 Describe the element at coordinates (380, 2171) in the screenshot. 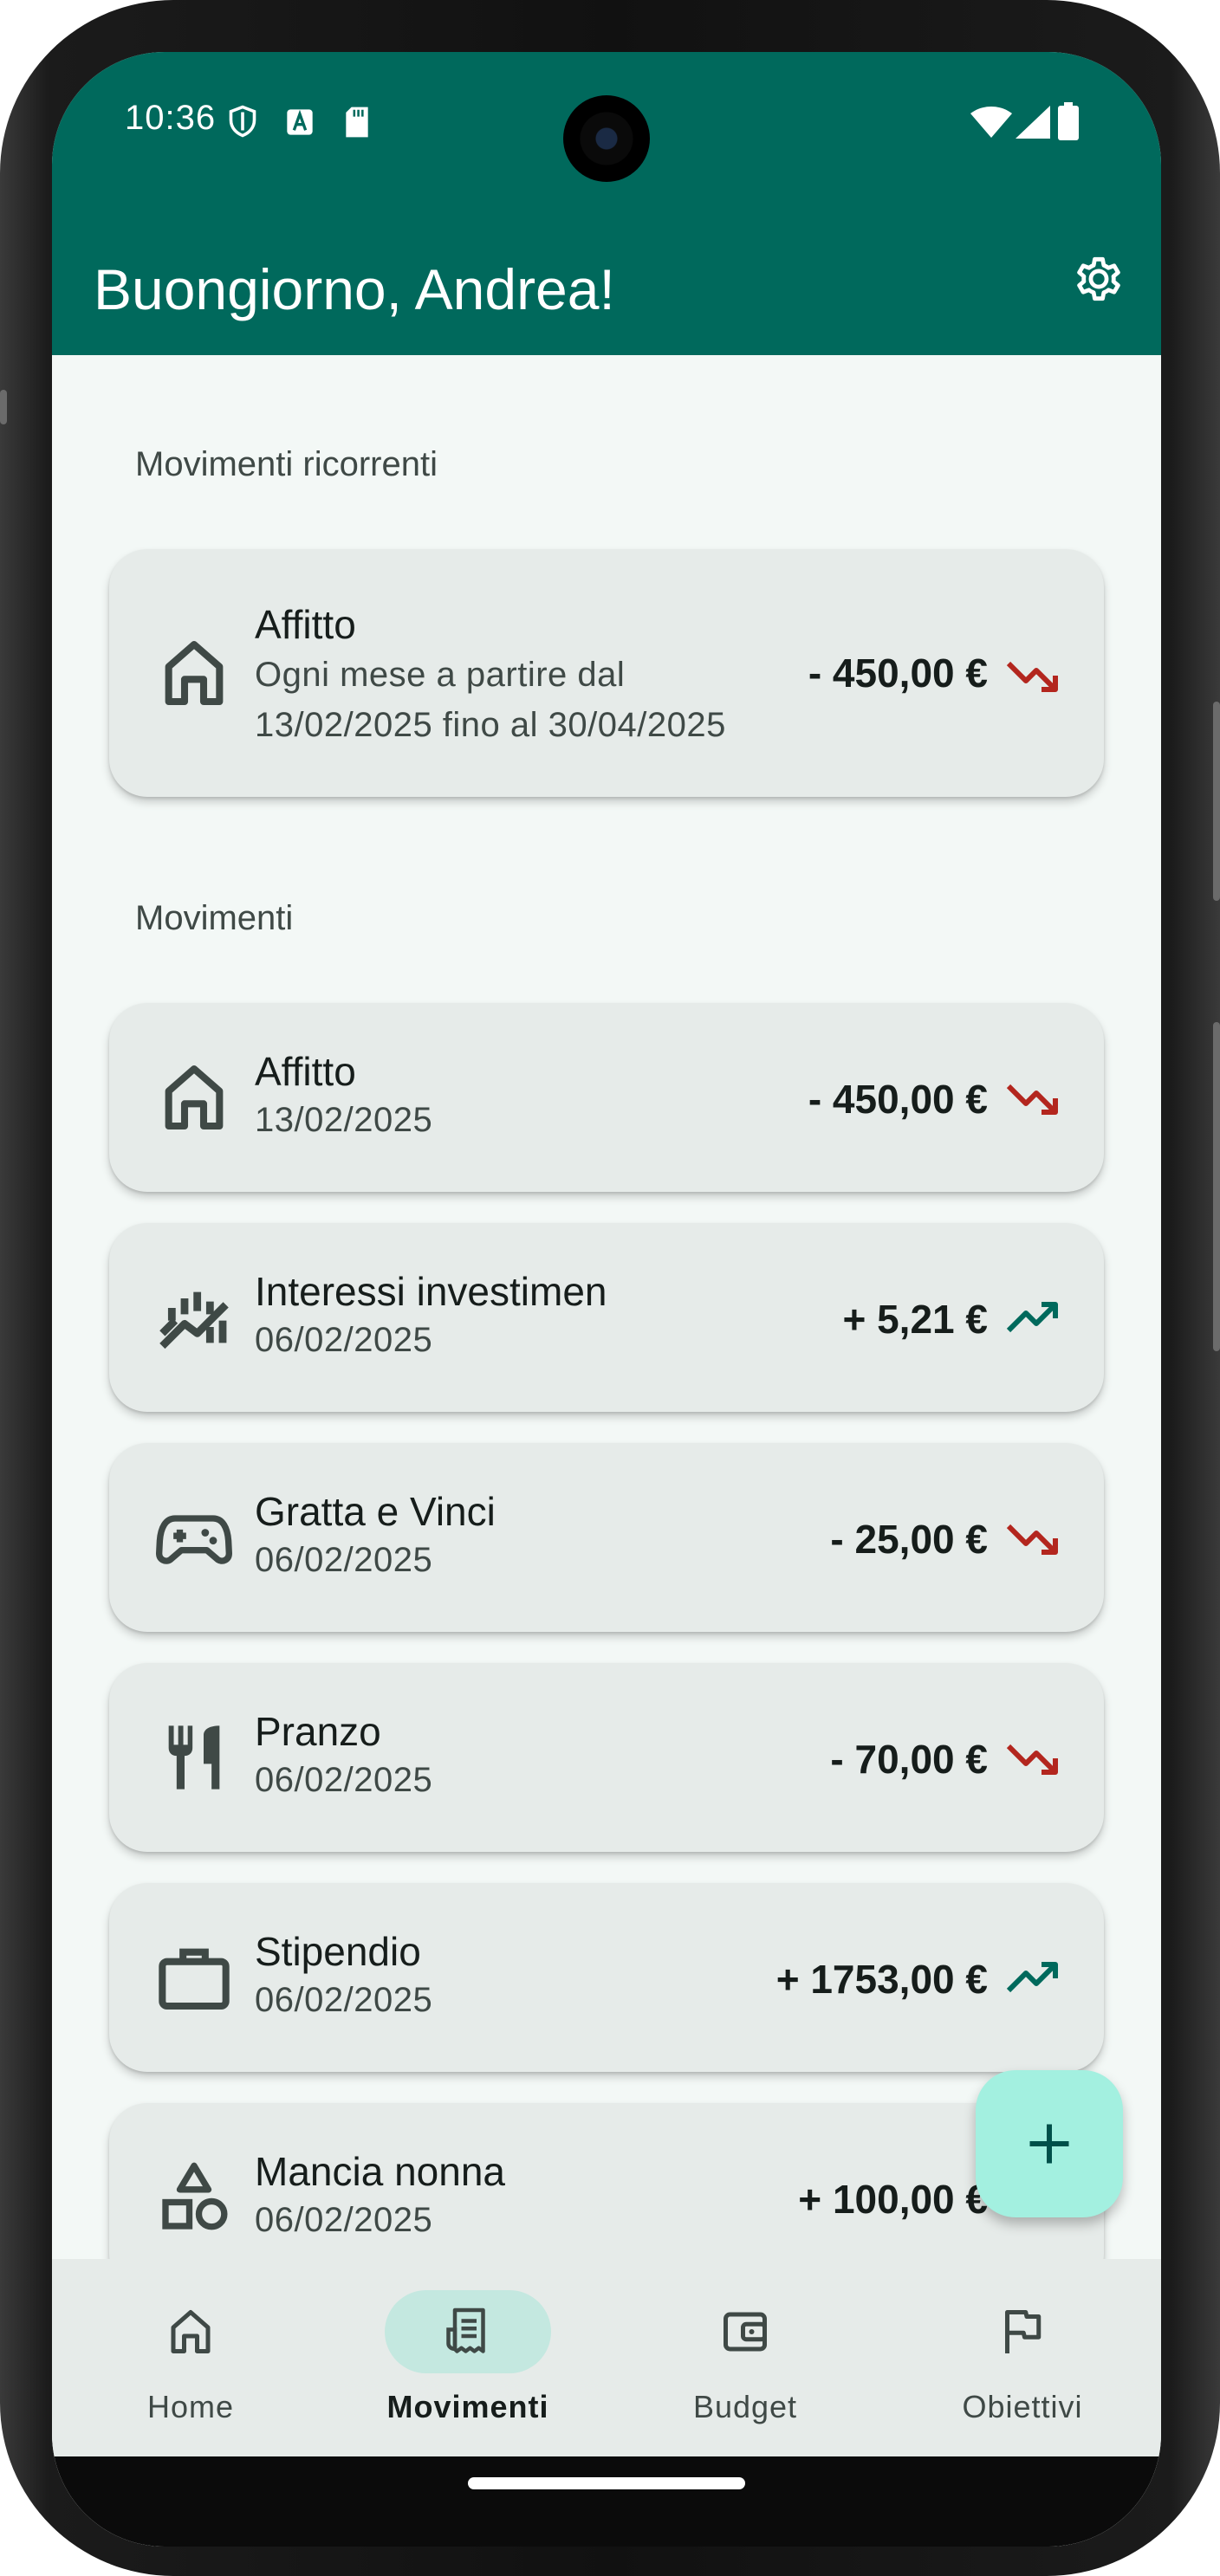

I see `movement-title: Mancia nonna` at that location.